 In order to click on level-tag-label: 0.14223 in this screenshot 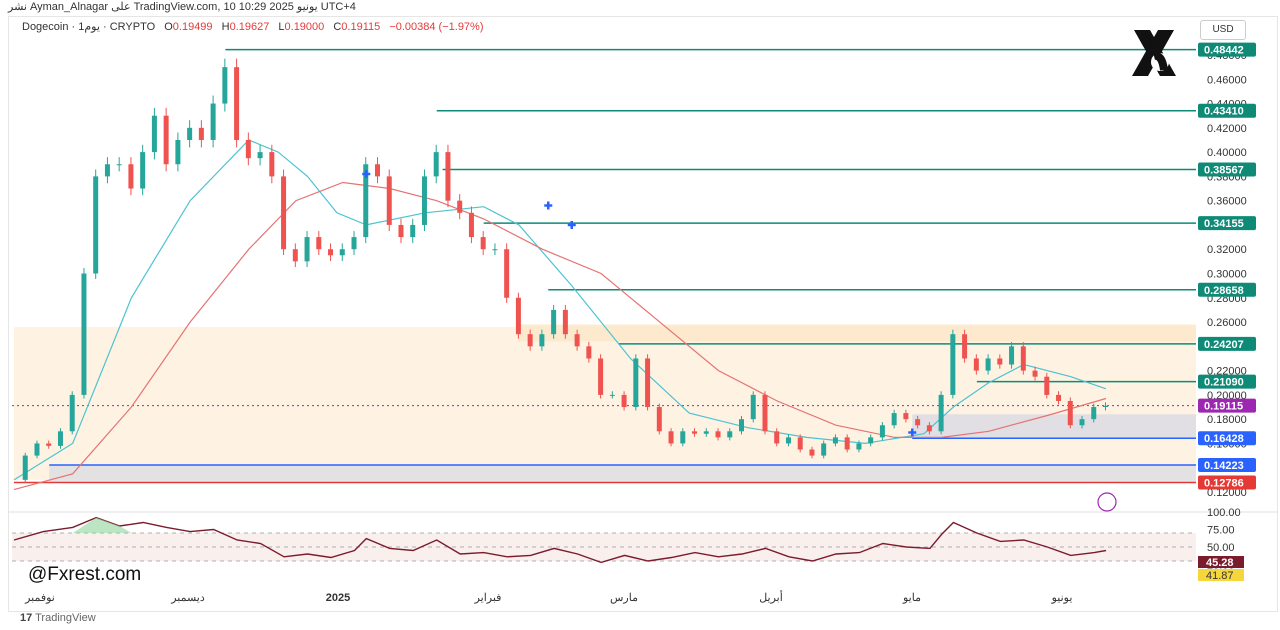, I will do `click(1224, 466)`.